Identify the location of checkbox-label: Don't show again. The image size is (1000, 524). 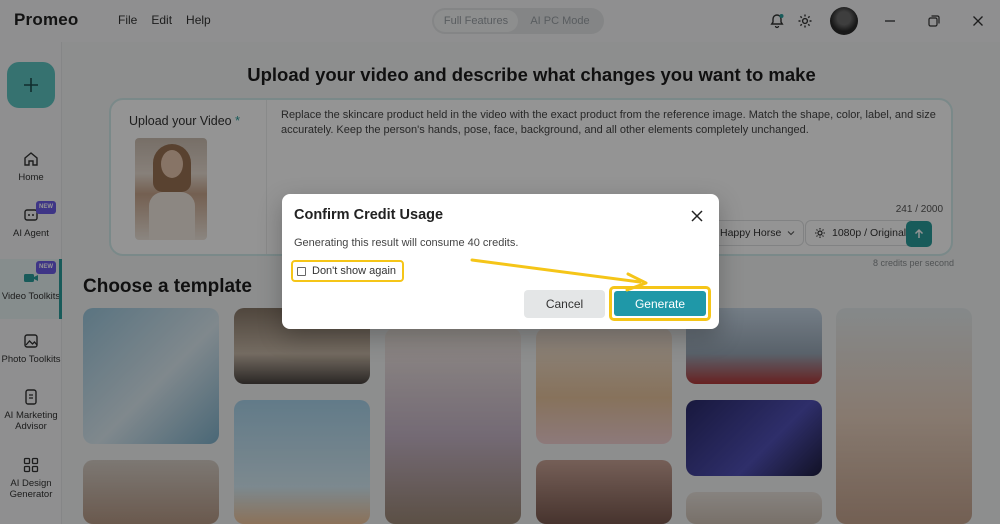
(354, 271).